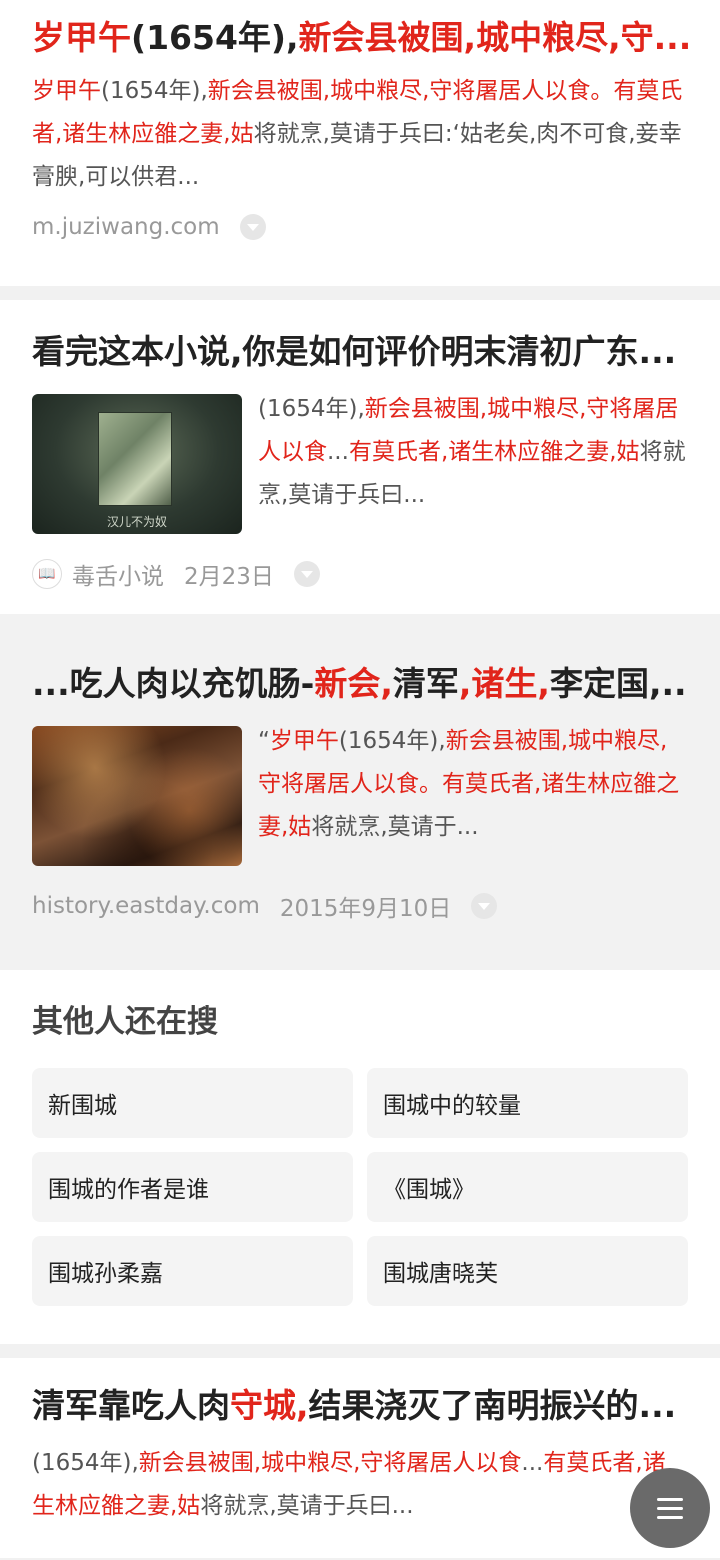 This screenshot has height=1560, width=720. I want to click on result-source: m.juziwang.com, so click(126, 227).